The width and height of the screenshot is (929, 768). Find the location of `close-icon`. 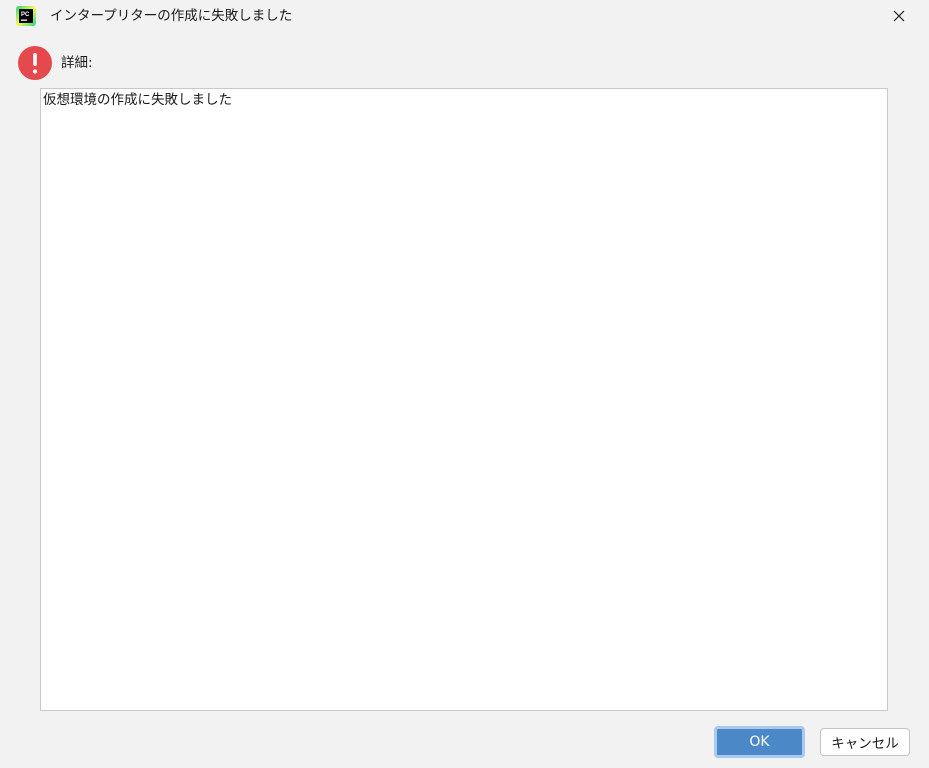

close-icon is located at coordinates (899, 16).